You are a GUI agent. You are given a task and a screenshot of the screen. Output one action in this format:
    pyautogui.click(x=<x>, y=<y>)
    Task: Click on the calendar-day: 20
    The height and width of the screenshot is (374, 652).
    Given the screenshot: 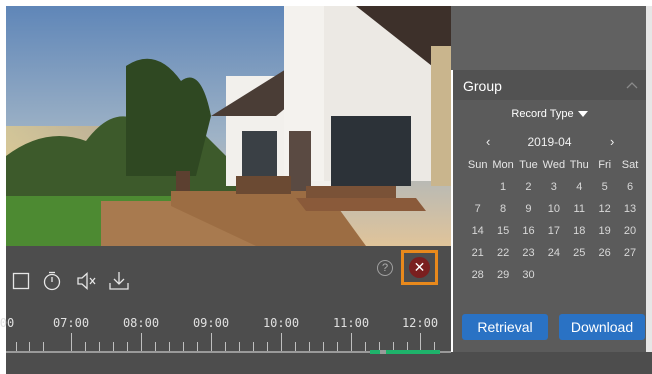 What is the action you would take?
    pyautogui.click(x=629, y=231)
    